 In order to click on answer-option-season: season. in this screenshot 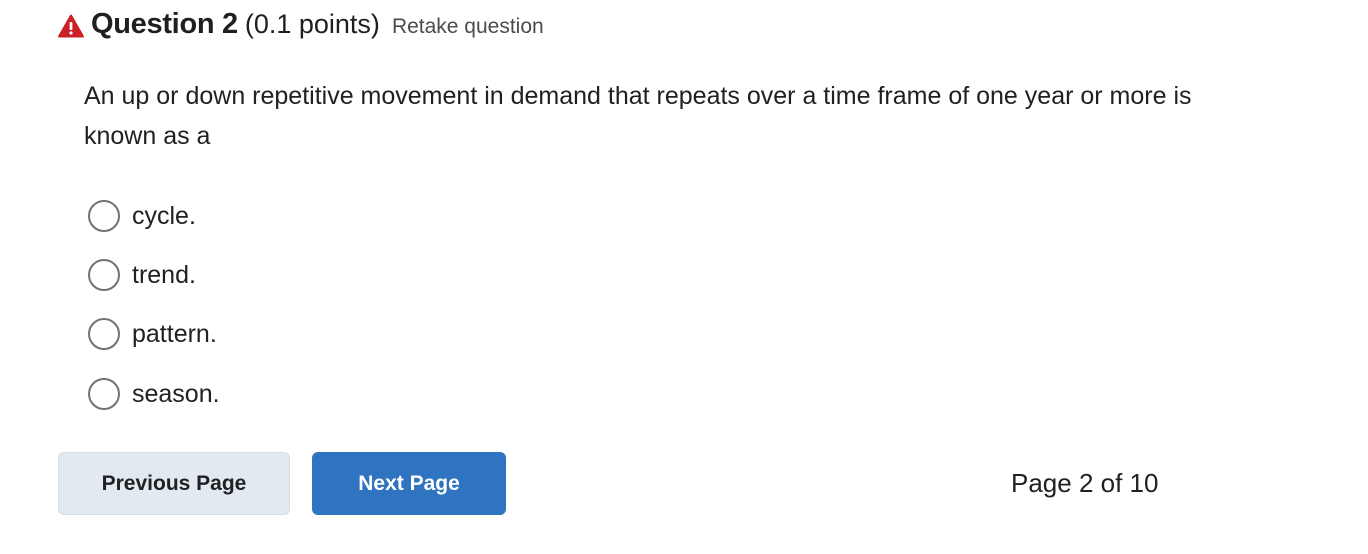, I will do `click(154, 394)`.